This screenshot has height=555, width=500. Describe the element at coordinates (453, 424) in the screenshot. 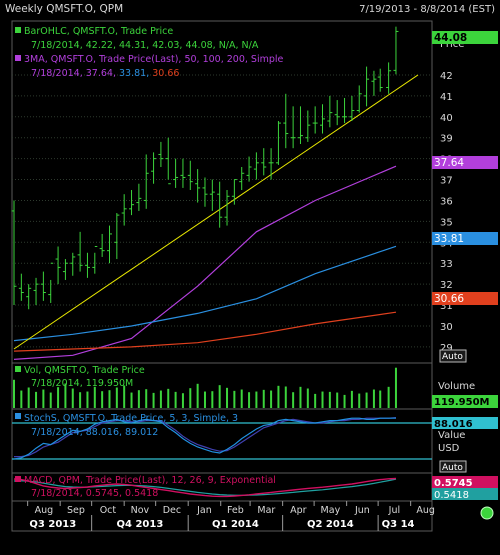

I see `stoch-tag: 88.016` at that location.